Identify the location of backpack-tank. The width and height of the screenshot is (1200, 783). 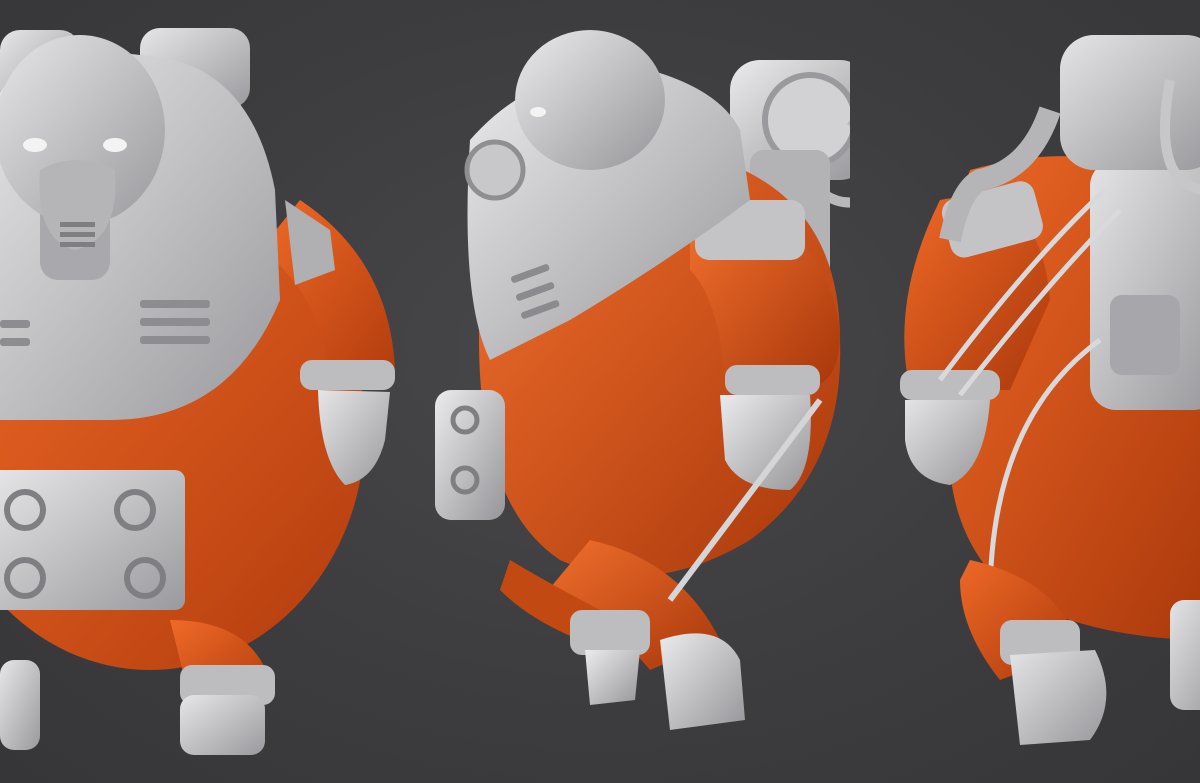
(1130, 102).